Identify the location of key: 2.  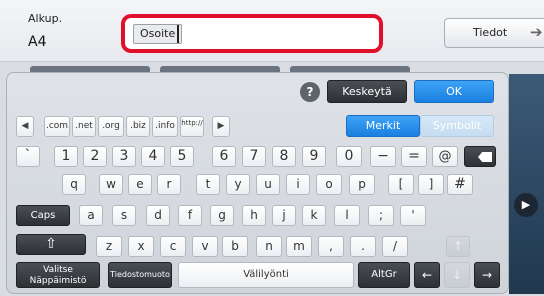
(95, 156).